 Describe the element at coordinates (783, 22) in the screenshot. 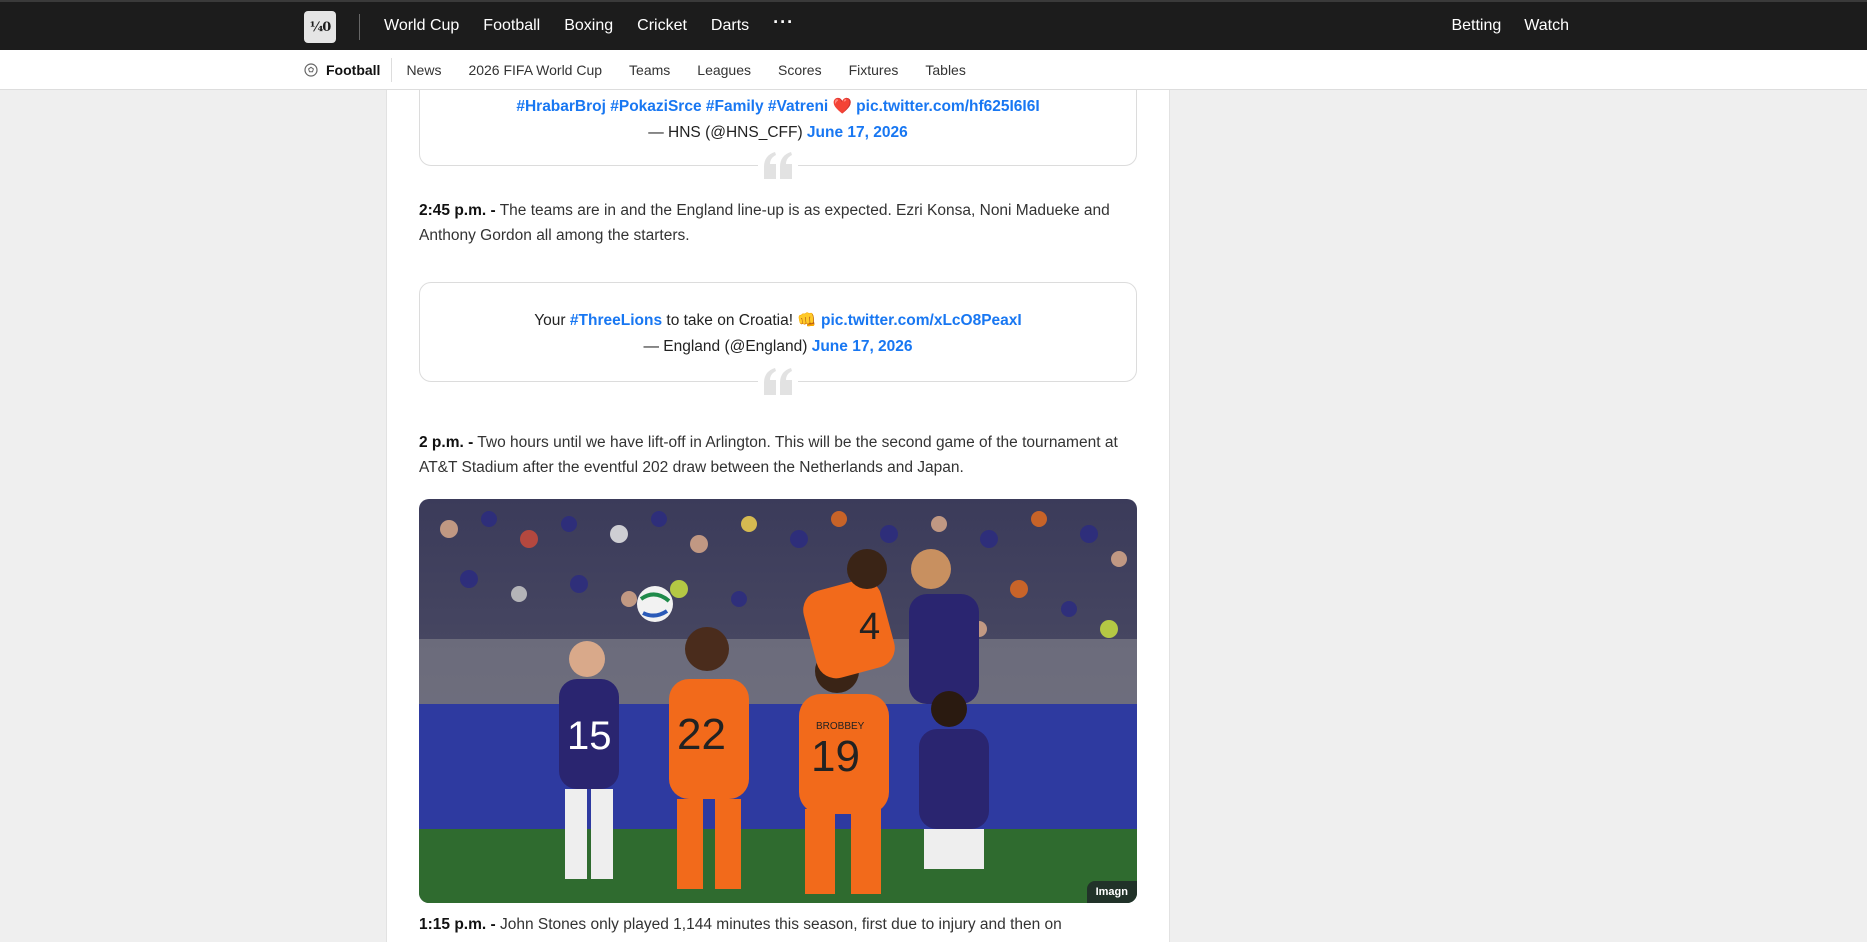

I see `more-menu-icon: ···` at that location.